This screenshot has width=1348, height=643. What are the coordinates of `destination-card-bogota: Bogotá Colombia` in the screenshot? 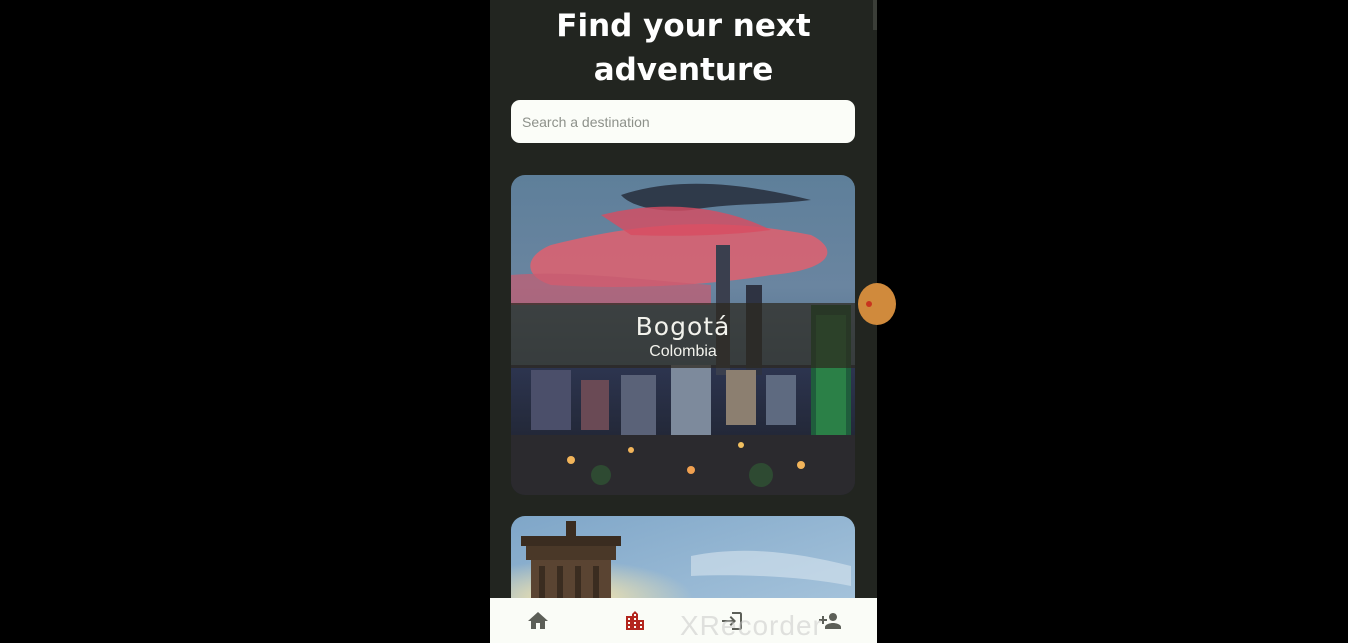 It's located at (683, 335).